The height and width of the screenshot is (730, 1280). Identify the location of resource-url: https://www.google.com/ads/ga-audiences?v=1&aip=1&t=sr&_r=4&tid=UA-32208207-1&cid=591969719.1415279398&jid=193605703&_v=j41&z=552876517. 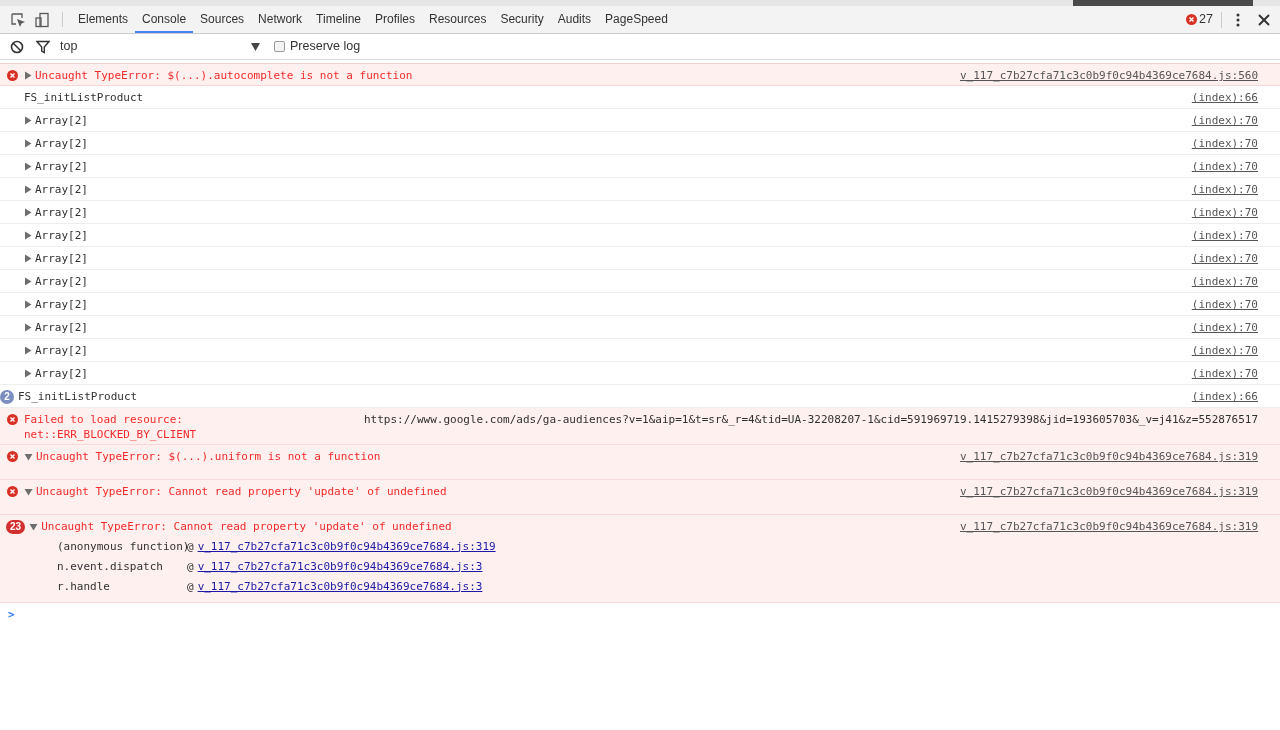
(810, 419).